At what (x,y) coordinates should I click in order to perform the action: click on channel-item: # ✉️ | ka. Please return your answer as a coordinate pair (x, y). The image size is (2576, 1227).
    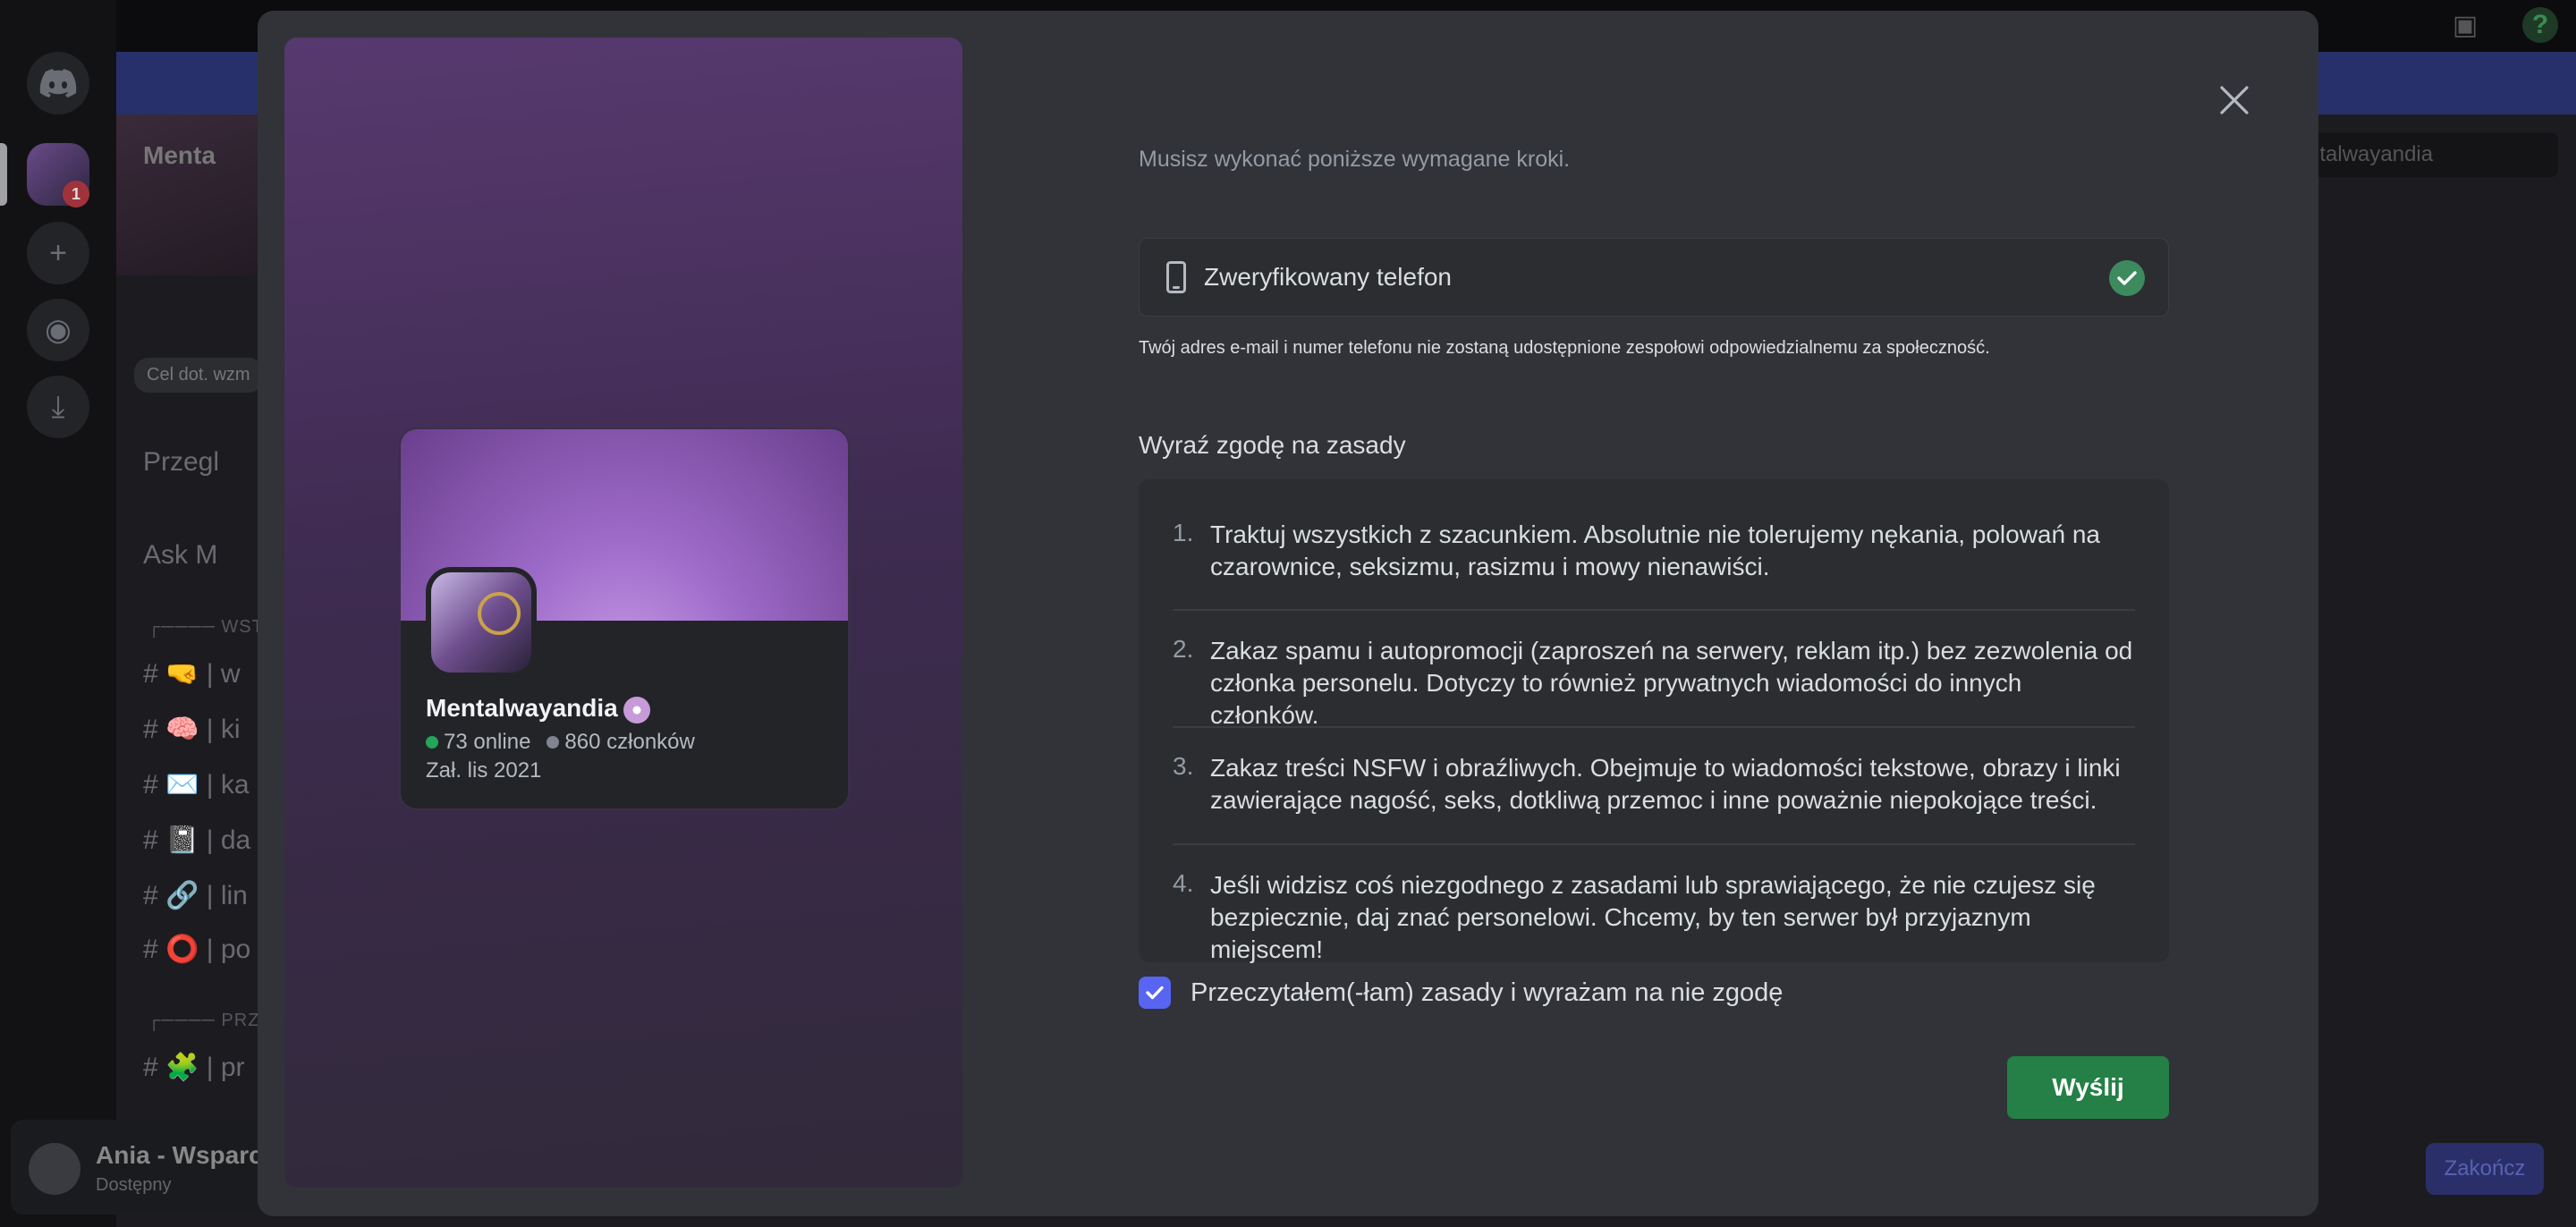
    Looking at the image, I should click on (196, 784).